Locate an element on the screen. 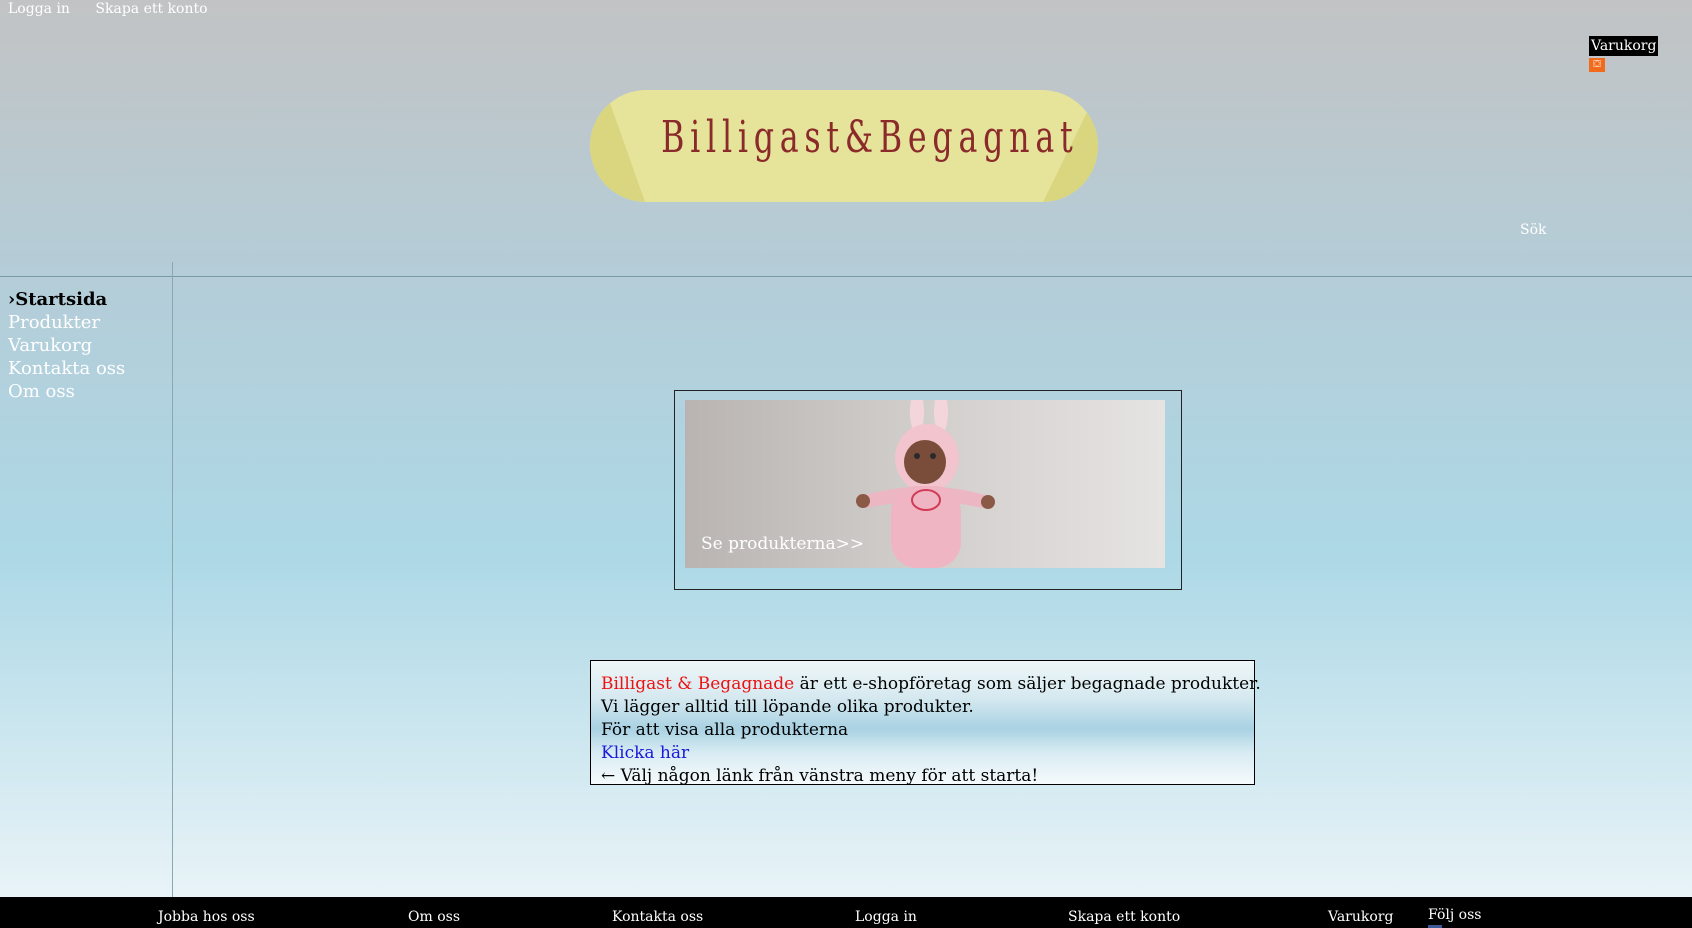 This screenshot has width=1692, height=928. cart-widget: Varukorg ⛋ is located at coordinates (1624, 54).